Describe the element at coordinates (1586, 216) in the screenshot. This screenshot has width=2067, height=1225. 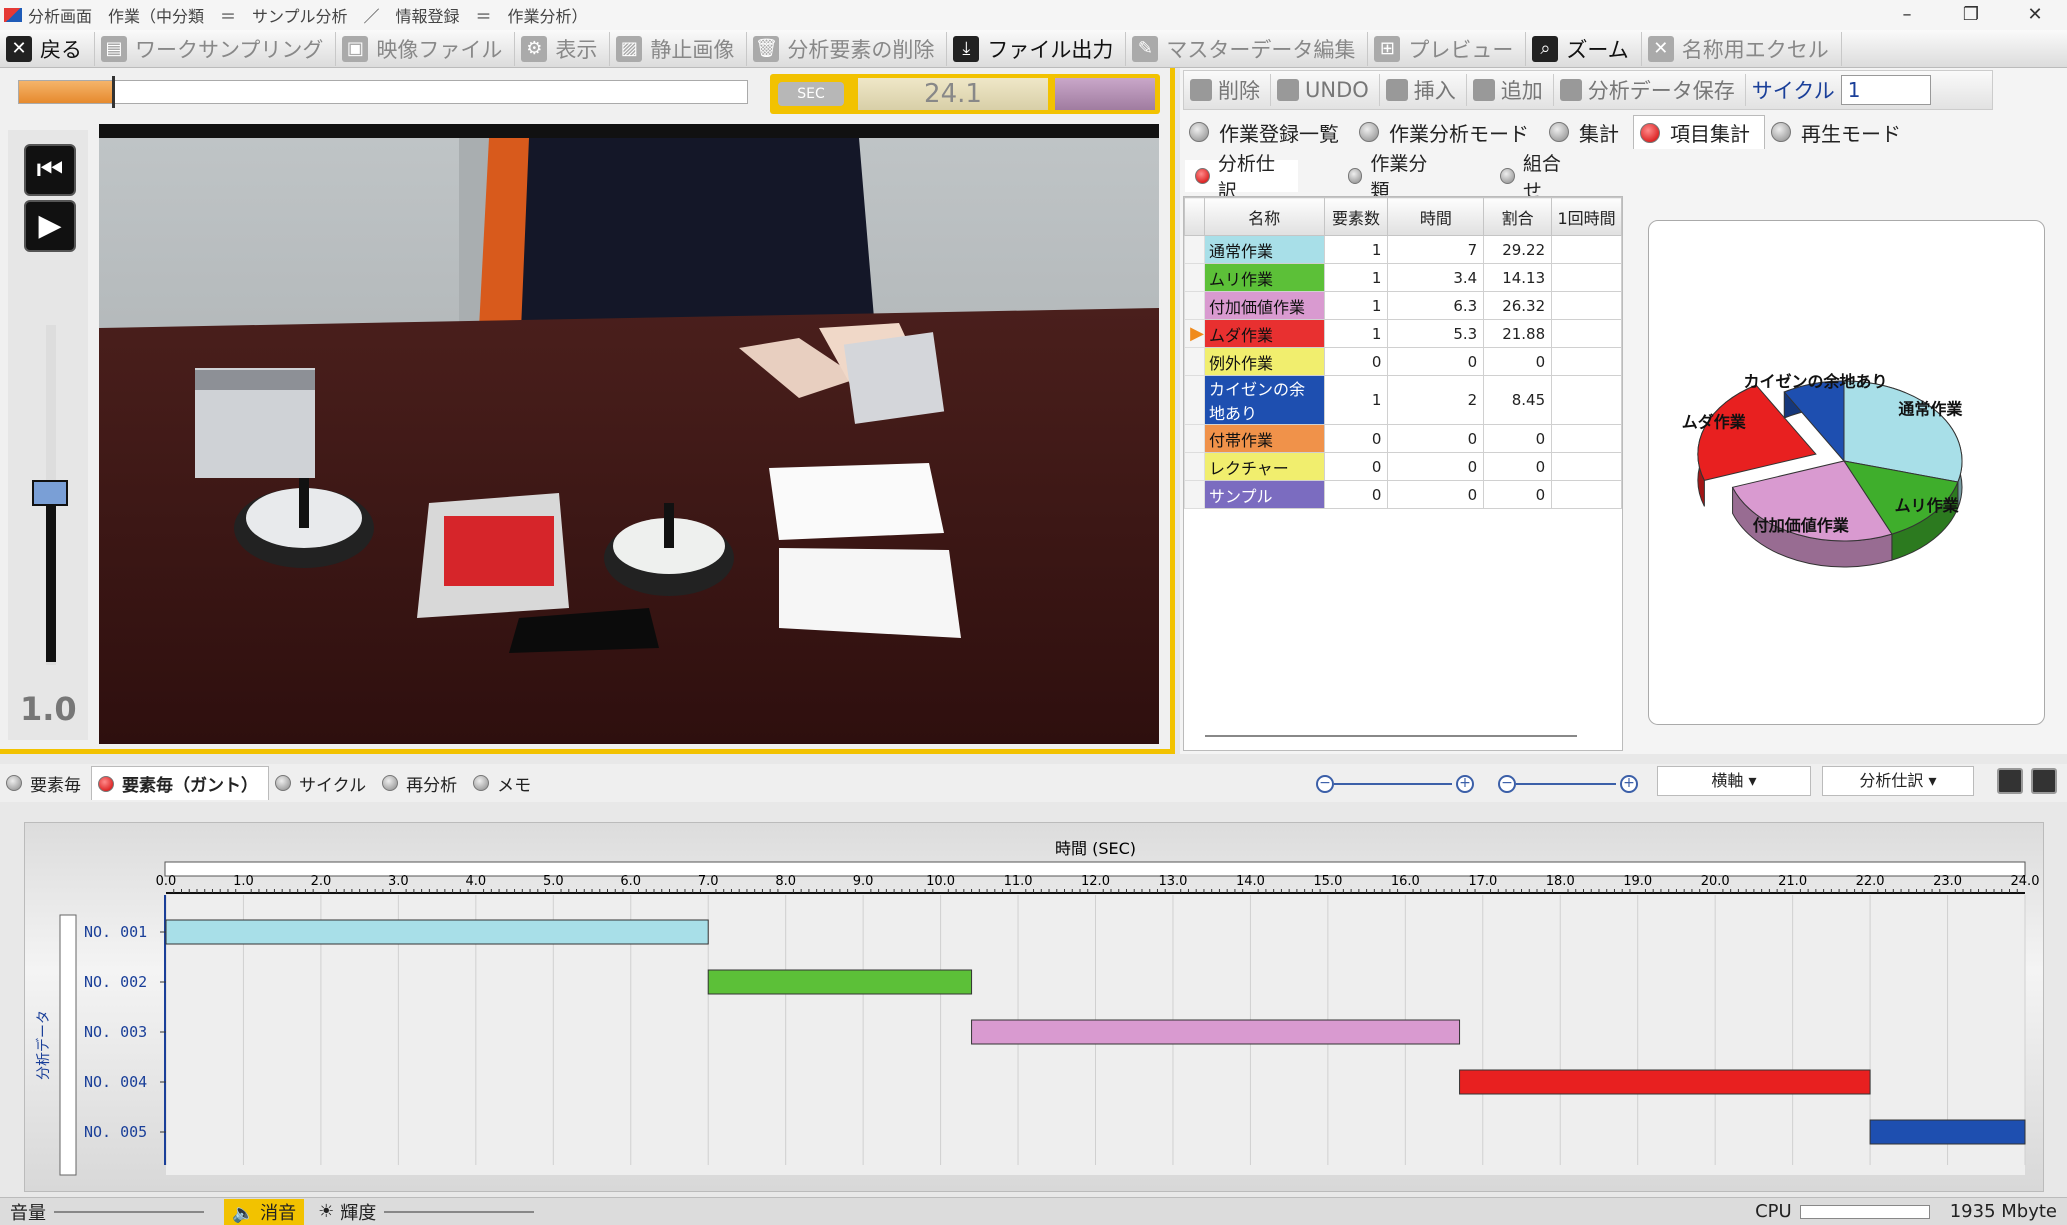
I see `col-per-time-header: 1回時間` at that location.